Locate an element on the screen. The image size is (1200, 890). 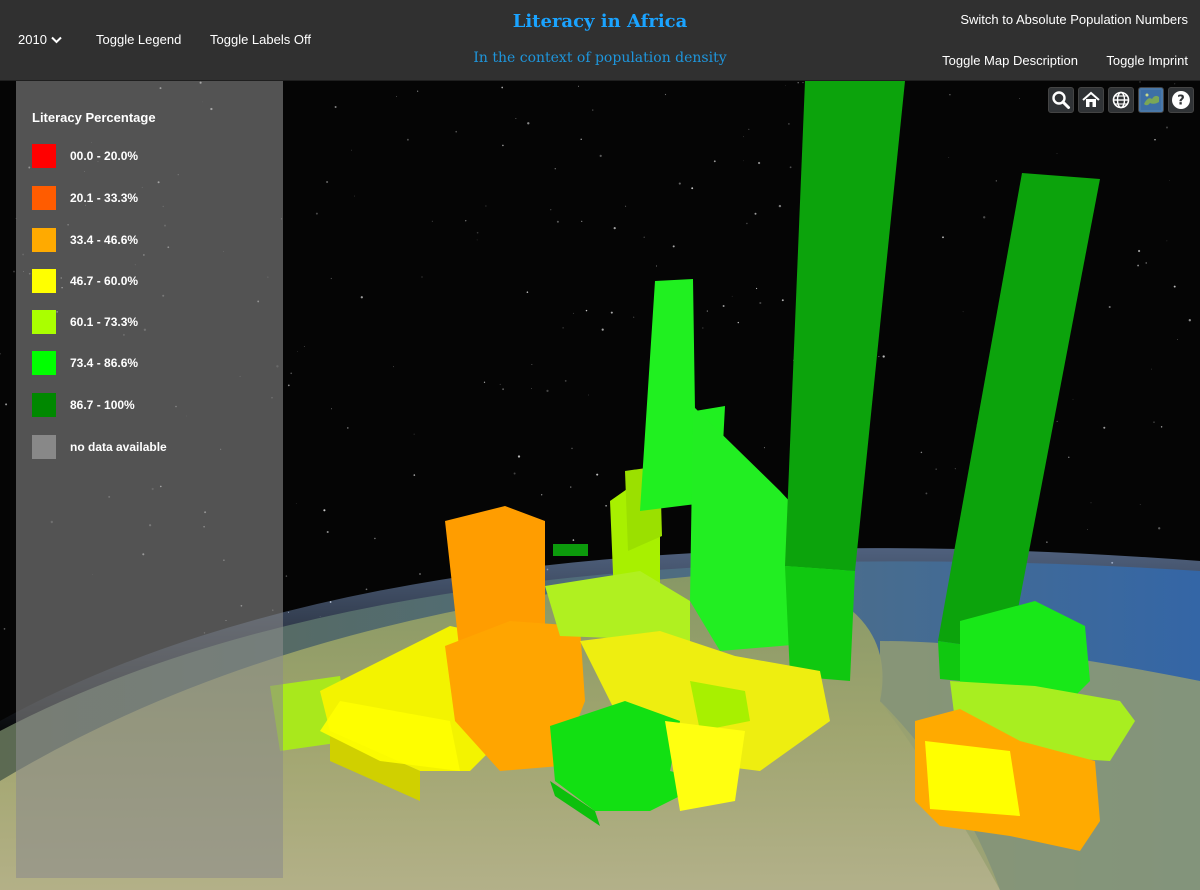
toggle-imprint-button: Toggle Imprint is located at coordinates (1147, 60).